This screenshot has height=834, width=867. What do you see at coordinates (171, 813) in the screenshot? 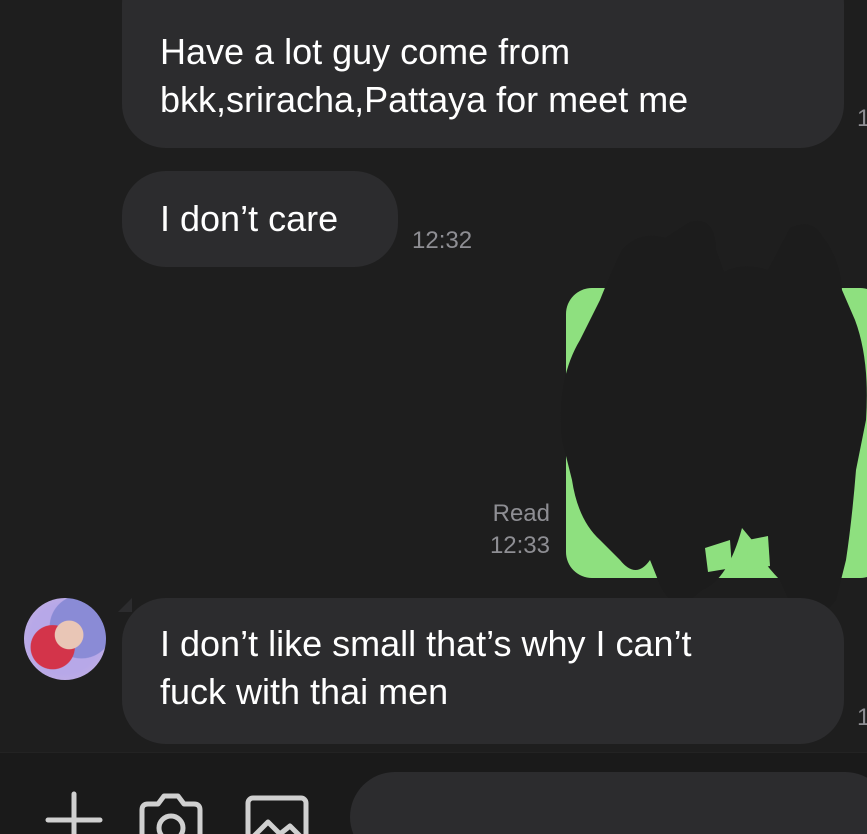
I see `camera-icon` at bounding box center [171, 813].